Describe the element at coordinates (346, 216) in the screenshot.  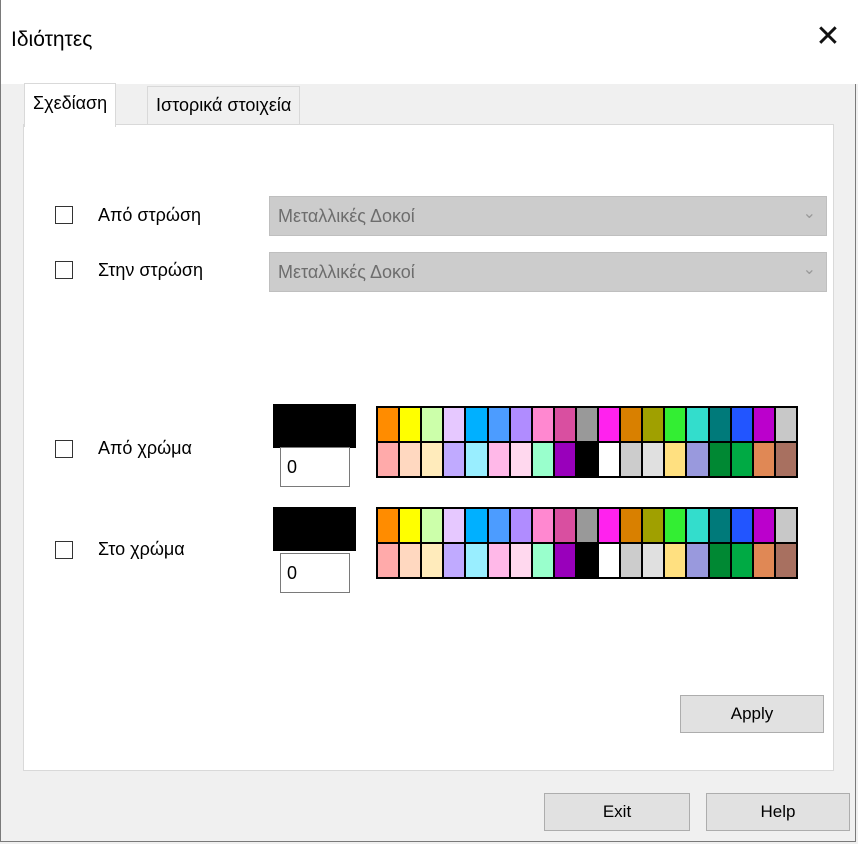
I see `from-layer-value: Μεταλλικές Δοκοί` at that location.